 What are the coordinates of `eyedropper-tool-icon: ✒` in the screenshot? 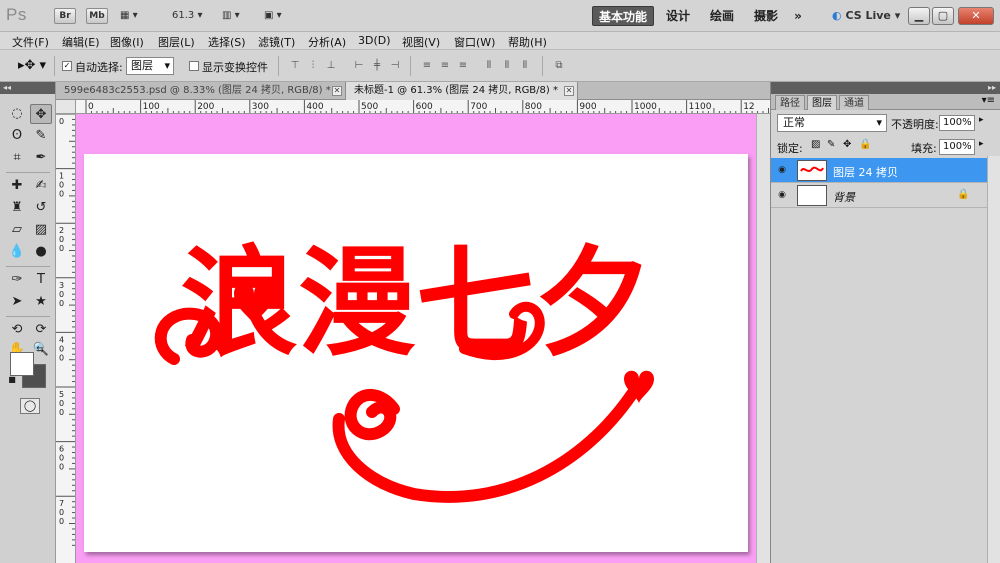 It's located at (41, 158).